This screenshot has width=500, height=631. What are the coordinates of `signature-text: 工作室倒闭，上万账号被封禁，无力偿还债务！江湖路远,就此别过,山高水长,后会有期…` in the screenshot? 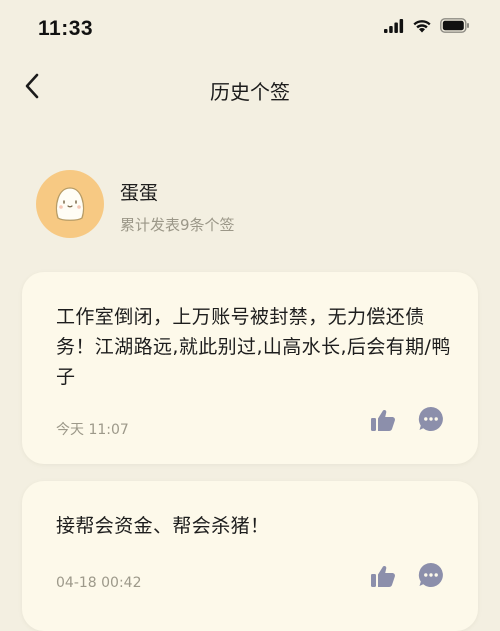 It's located at (253, 347).